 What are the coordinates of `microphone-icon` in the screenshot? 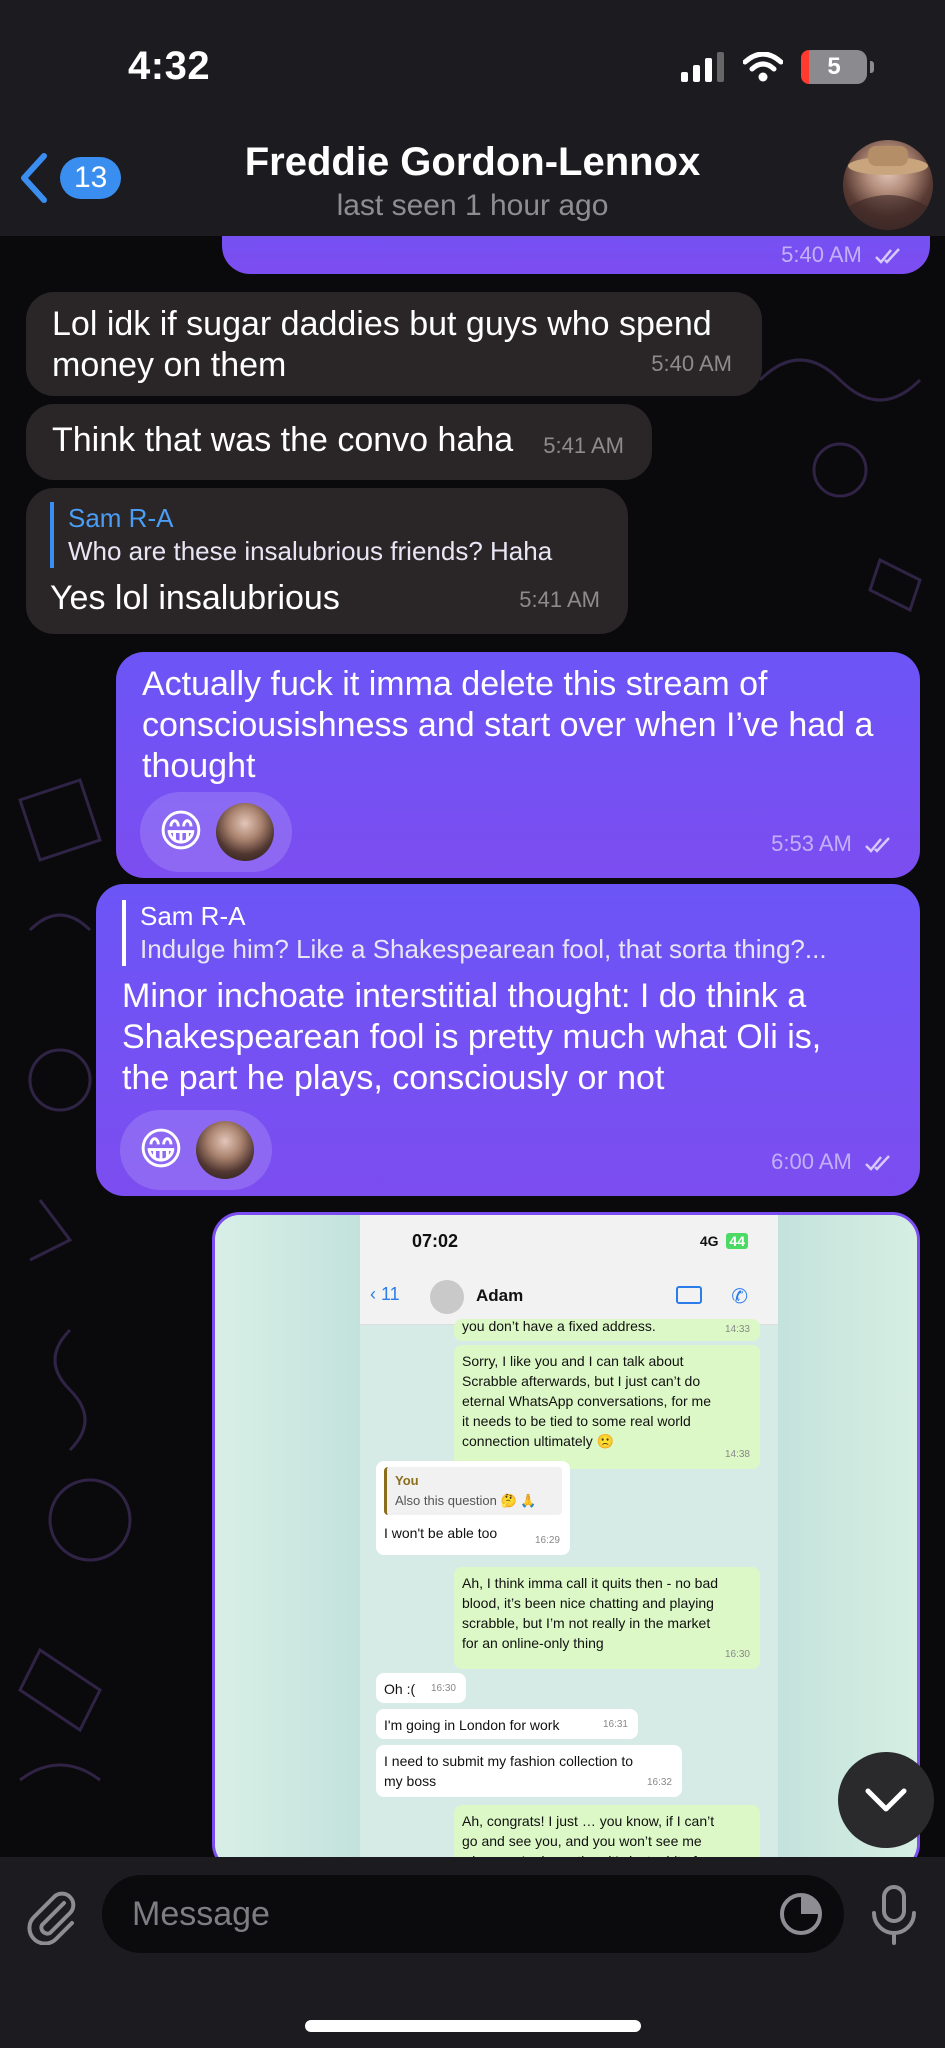 It's located at (894, 1915).